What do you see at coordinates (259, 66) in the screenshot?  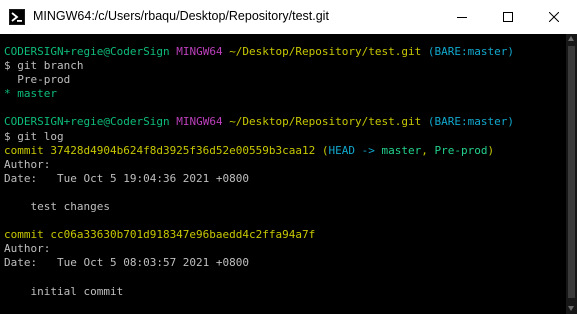 I see `terminal-line: $ git branch` at bounding box center [259, 66].